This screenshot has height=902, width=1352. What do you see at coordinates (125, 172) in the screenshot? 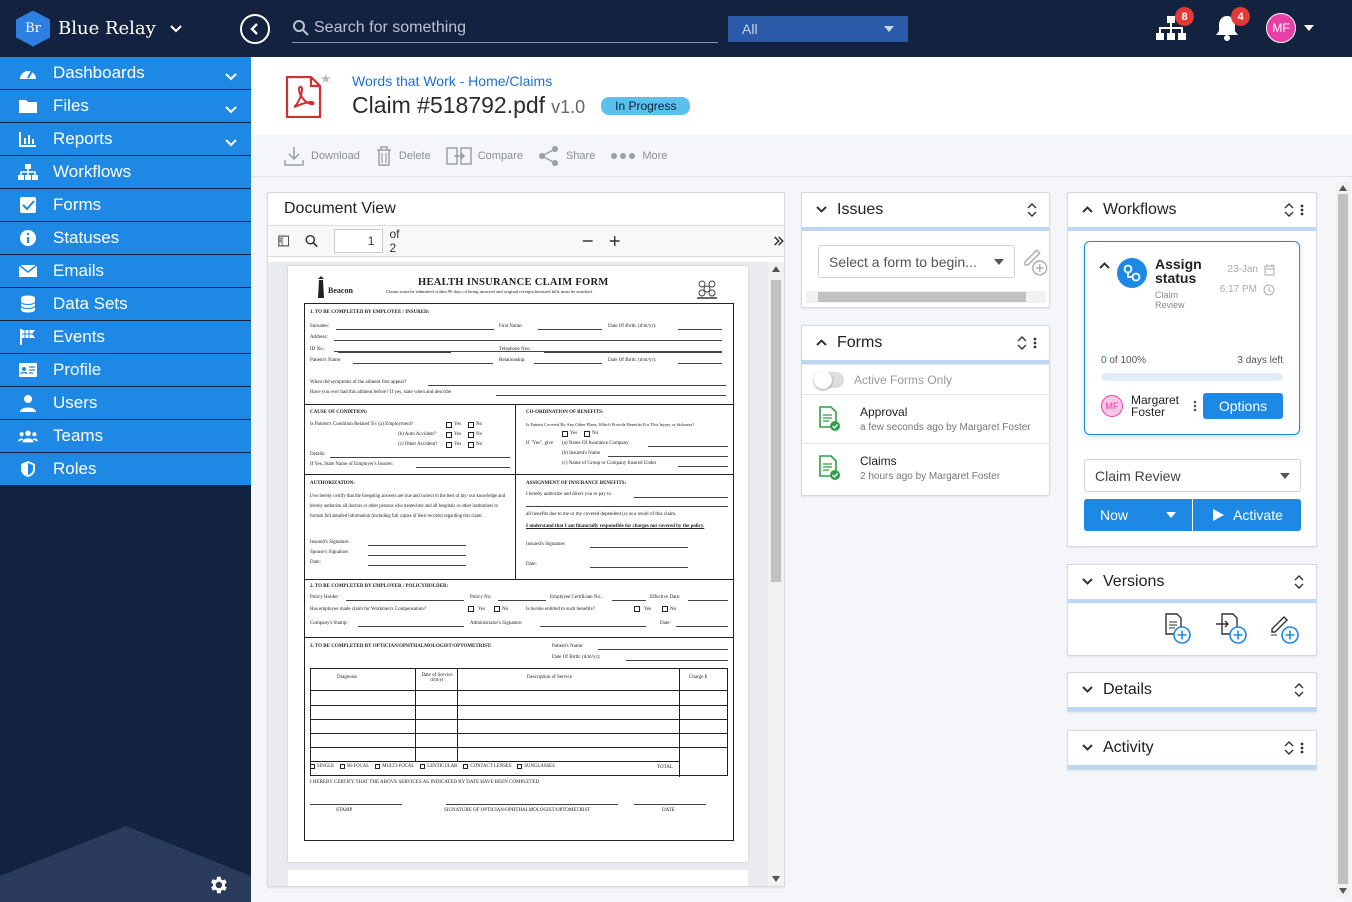
I see `sidebar-item-workflows: Workflows` at bounding box center [125, 172].